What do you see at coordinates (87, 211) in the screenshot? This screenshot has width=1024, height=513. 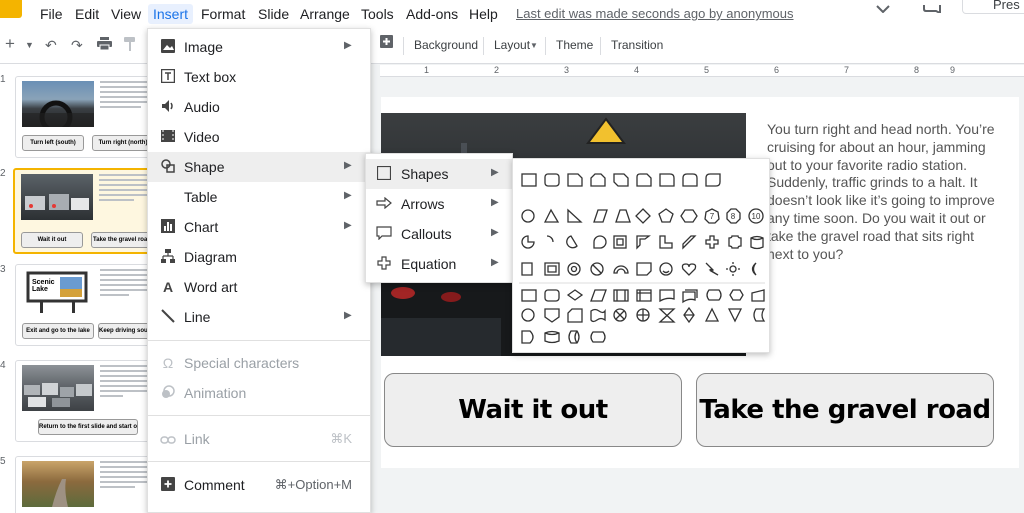 I see `slide-thumbnail-2: Wait it out Take the gravel road` at bounding box center [87, 211].